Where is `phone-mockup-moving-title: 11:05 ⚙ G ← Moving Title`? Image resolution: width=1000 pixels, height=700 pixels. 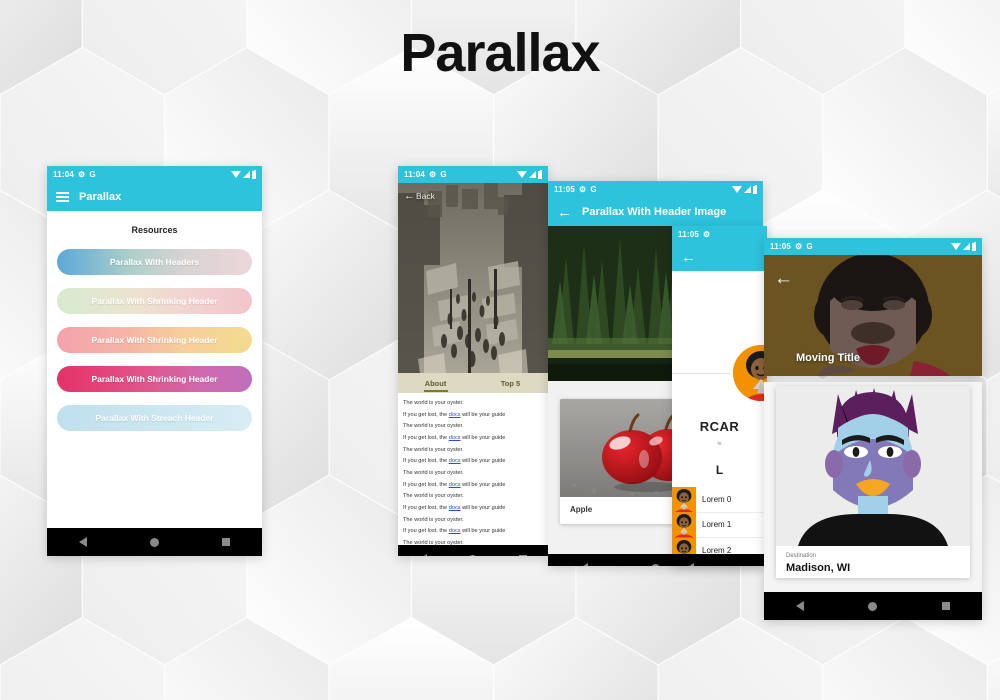 phone-mockup-moving-title: 11:05 ⚙ G ← Moving Title is located at coordinates (873, 307).